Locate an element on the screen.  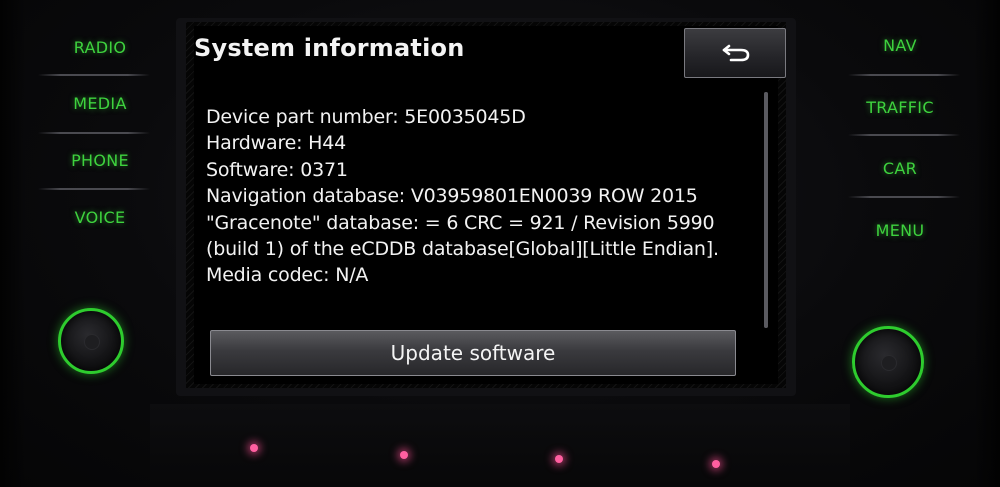
hardware-line: Hardware: H44 is located at coordinates (276, 143).